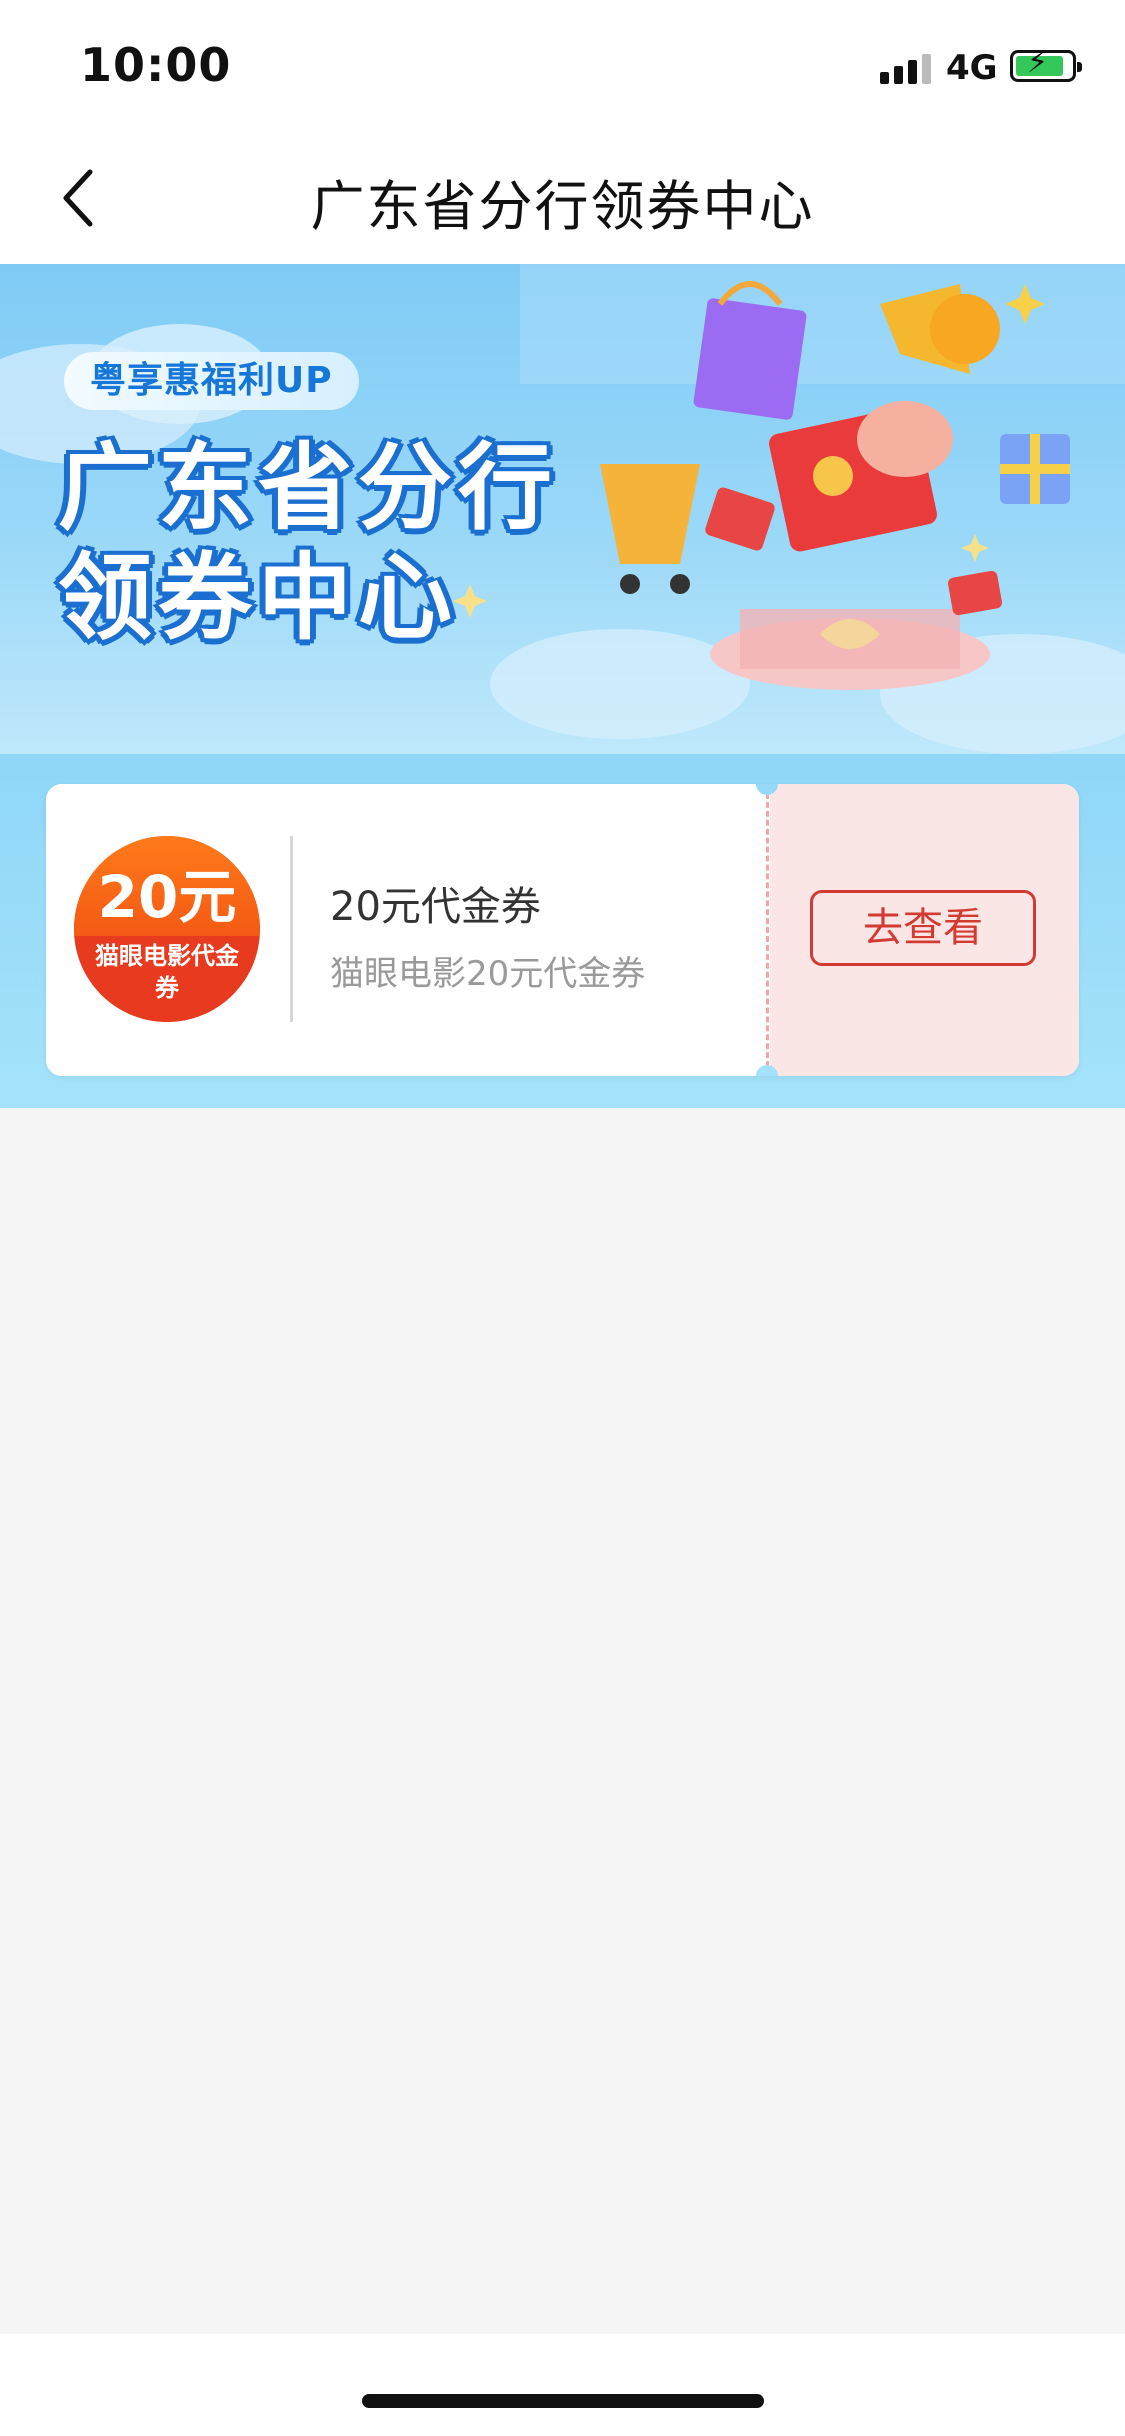  I want to click on badge-amount: 20元, so click(167, 897).